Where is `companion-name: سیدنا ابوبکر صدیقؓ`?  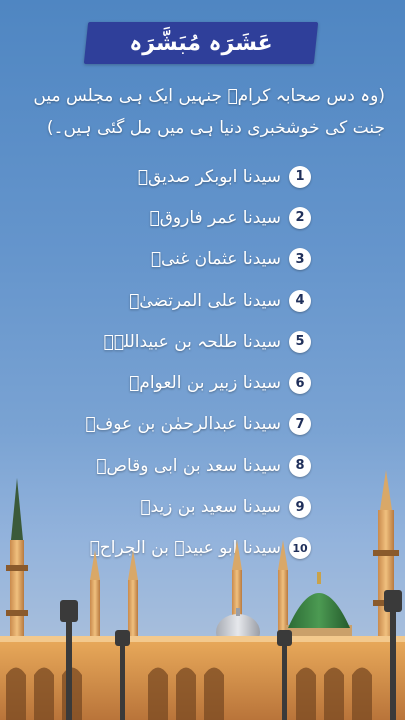
companion-name: سیدنا ابوبکر صدیقؓ is located at coordinates (209, 176).